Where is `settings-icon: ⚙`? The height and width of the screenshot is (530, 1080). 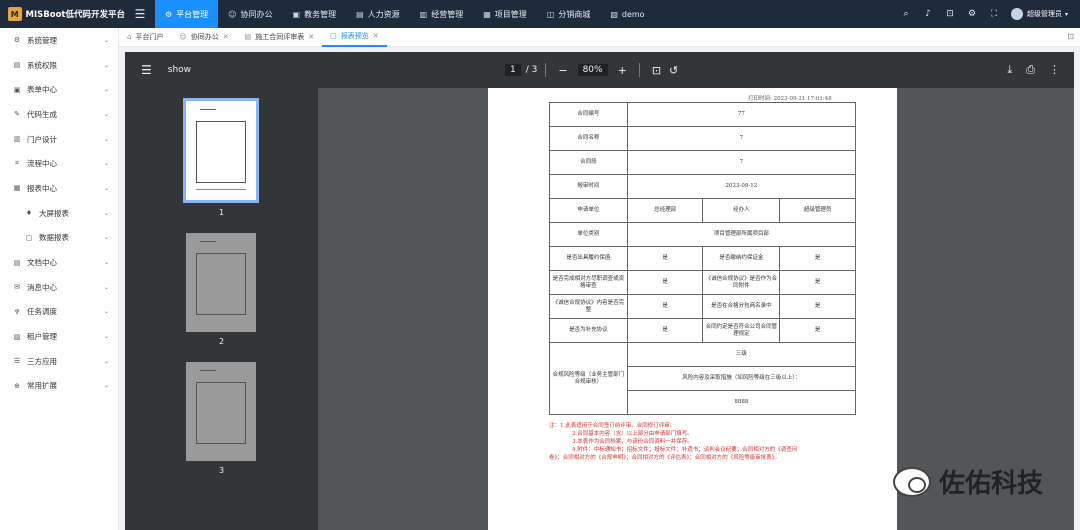 settings-icon: ⚙ is located at coordinates (972, 14).